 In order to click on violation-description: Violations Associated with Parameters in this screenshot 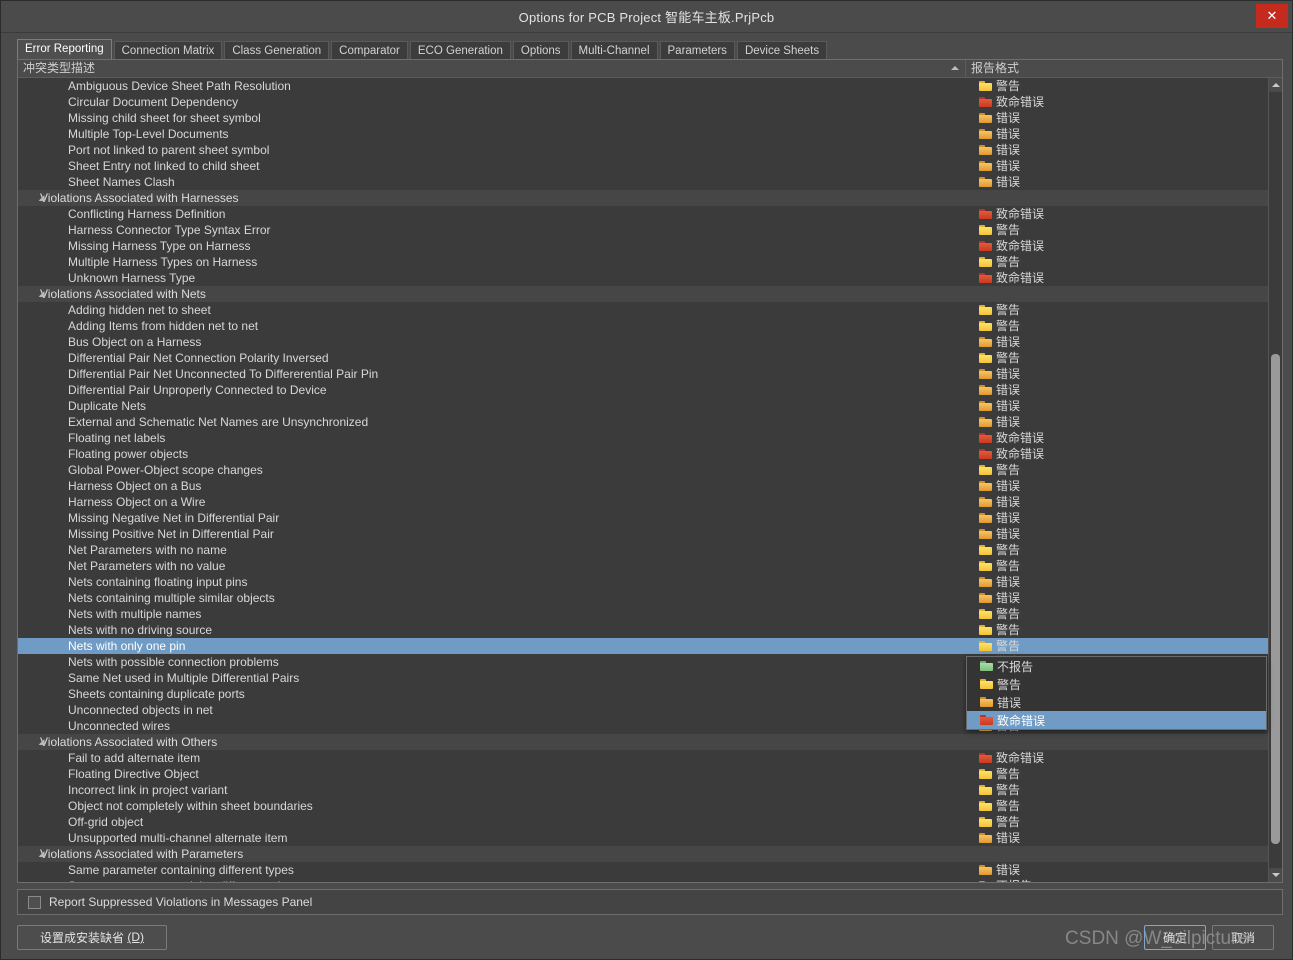, I will do `click(492, 854)`.